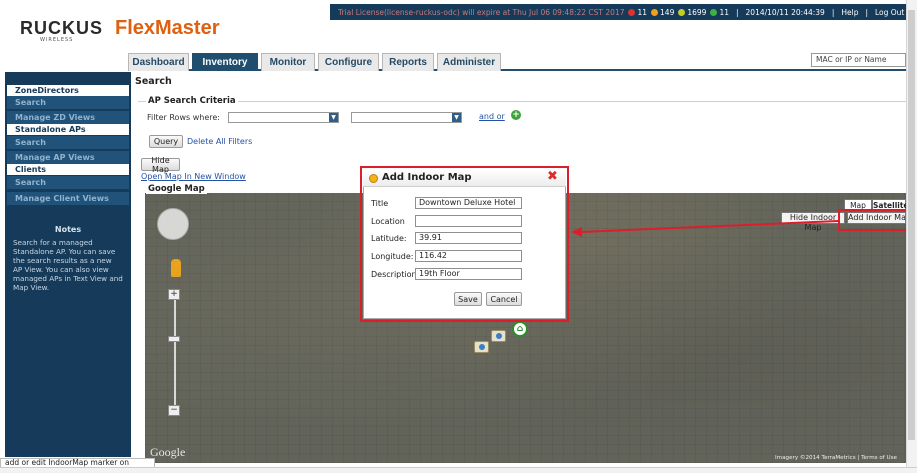  Describe the element at coordinates (516, 115) in the screenshot. I see `add-filter-plus-icon: +` at that location.